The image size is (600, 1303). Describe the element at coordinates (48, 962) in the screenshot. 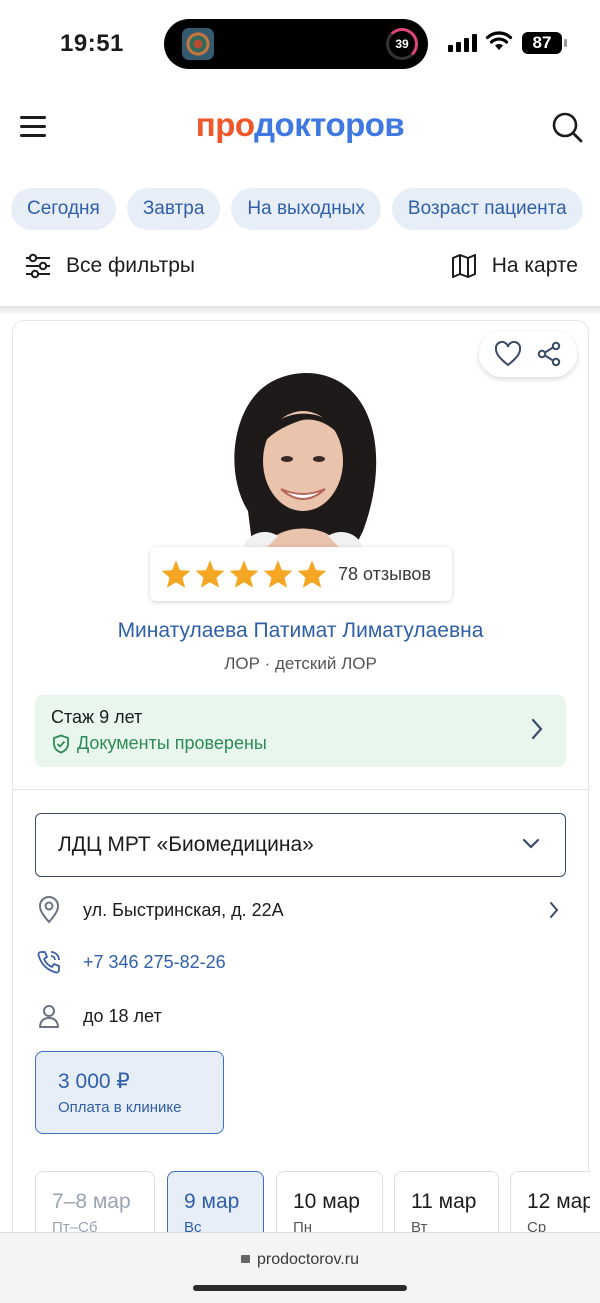

I see `phone-icon` at that location.